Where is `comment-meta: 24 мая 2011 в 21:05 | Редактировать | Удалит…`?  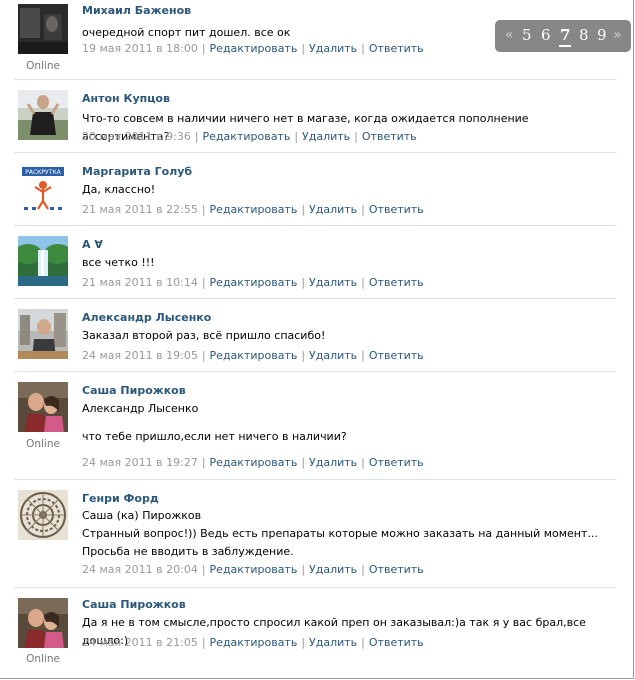
comment-meta: 24 мая 2011 в 21:05 | Редактировать | Удалит… is located at coordinates (253, 642).